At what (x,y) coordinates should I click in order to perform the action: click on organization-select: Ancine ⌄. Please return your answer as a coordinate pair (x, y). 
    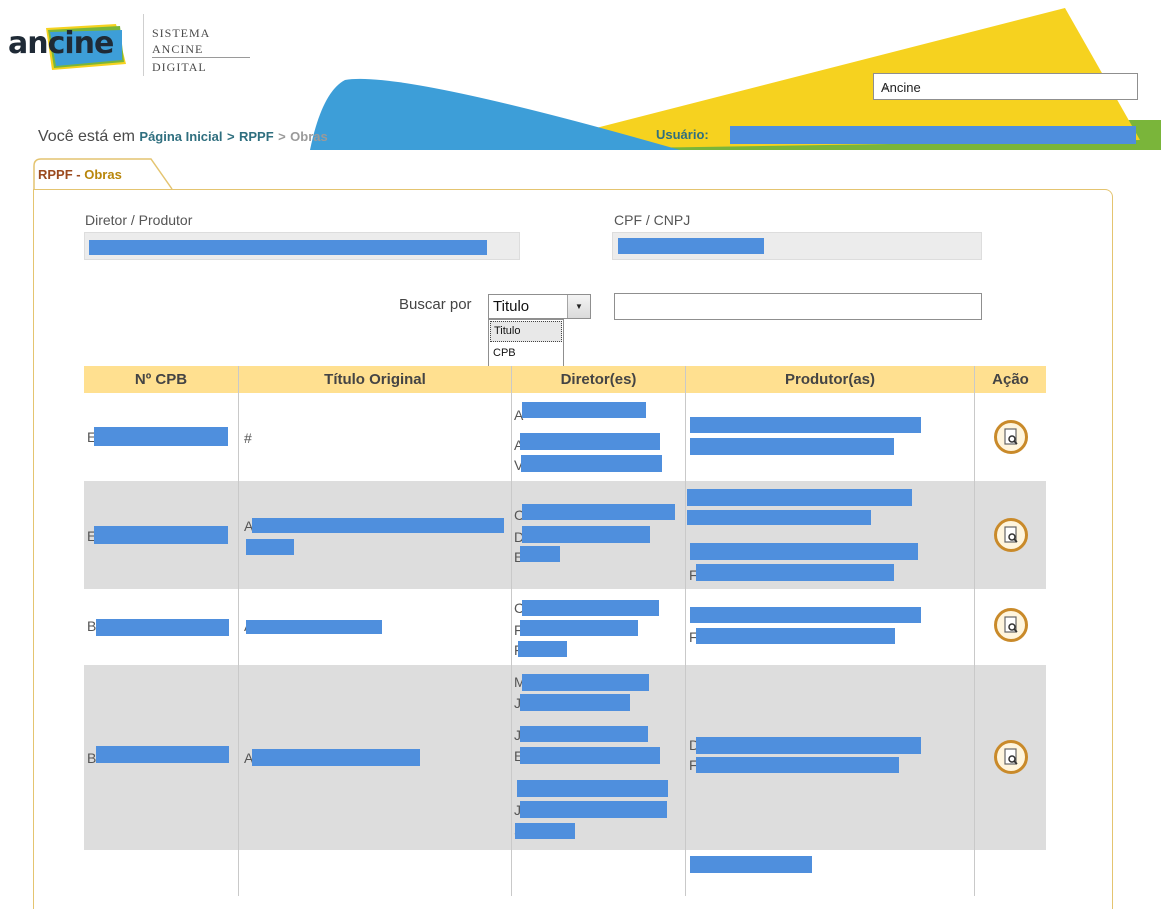
    Looking at the image, I should click on (1005, 86).